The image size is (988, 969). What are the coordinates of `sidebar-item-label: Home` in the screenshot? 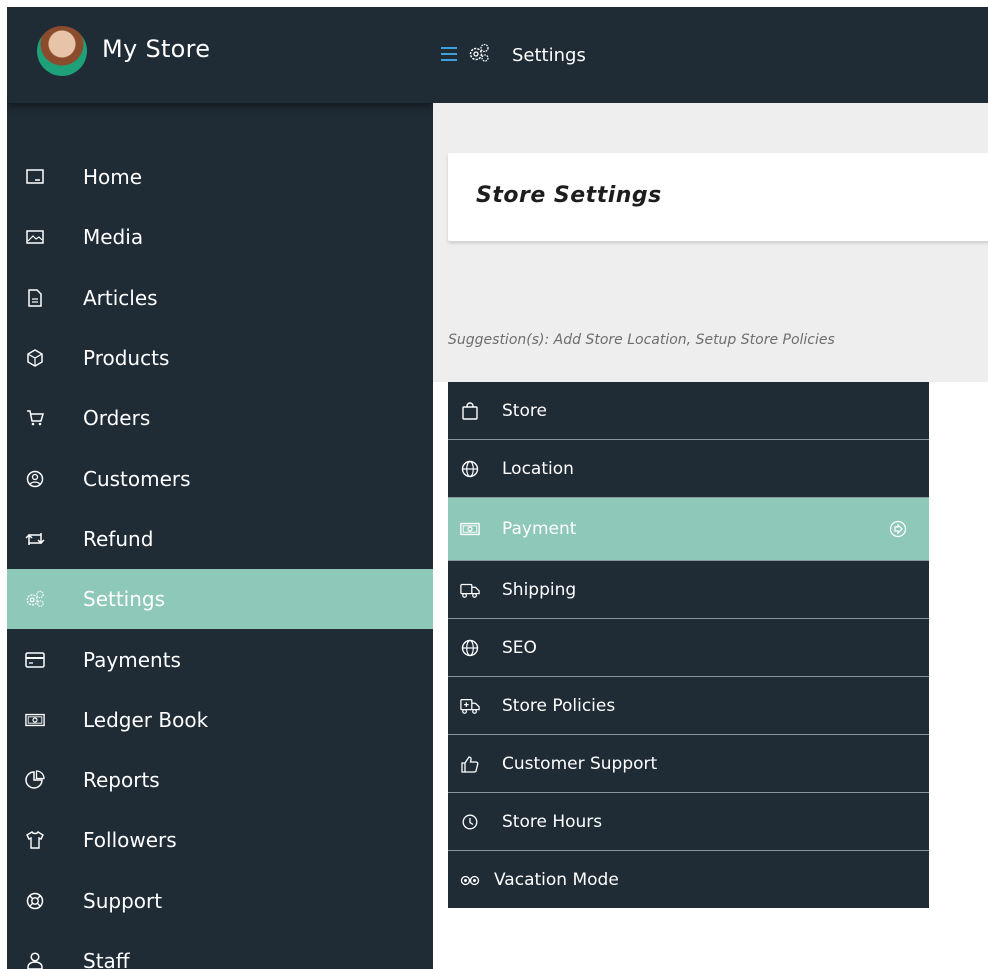 It's located at (113, 177).